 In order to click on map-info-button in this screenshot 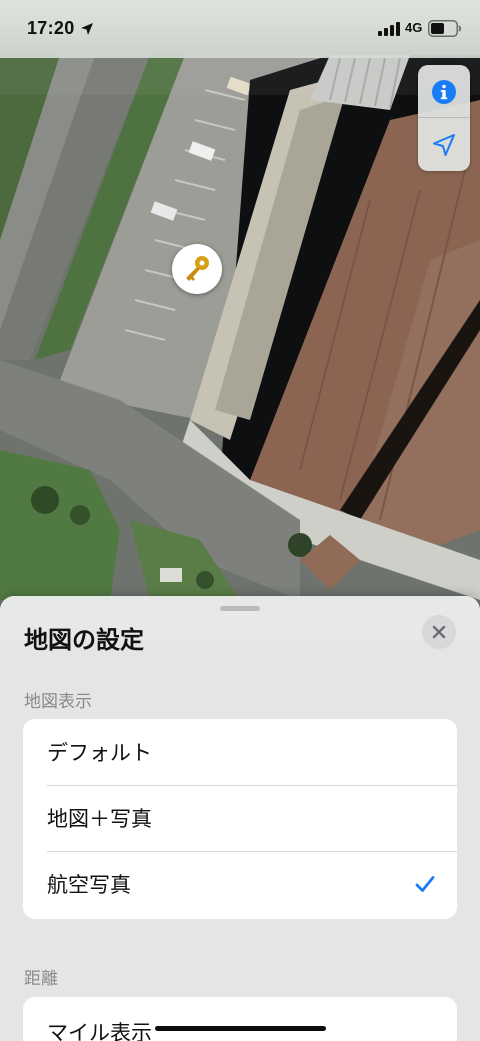, I will do `click(444, 91)`.